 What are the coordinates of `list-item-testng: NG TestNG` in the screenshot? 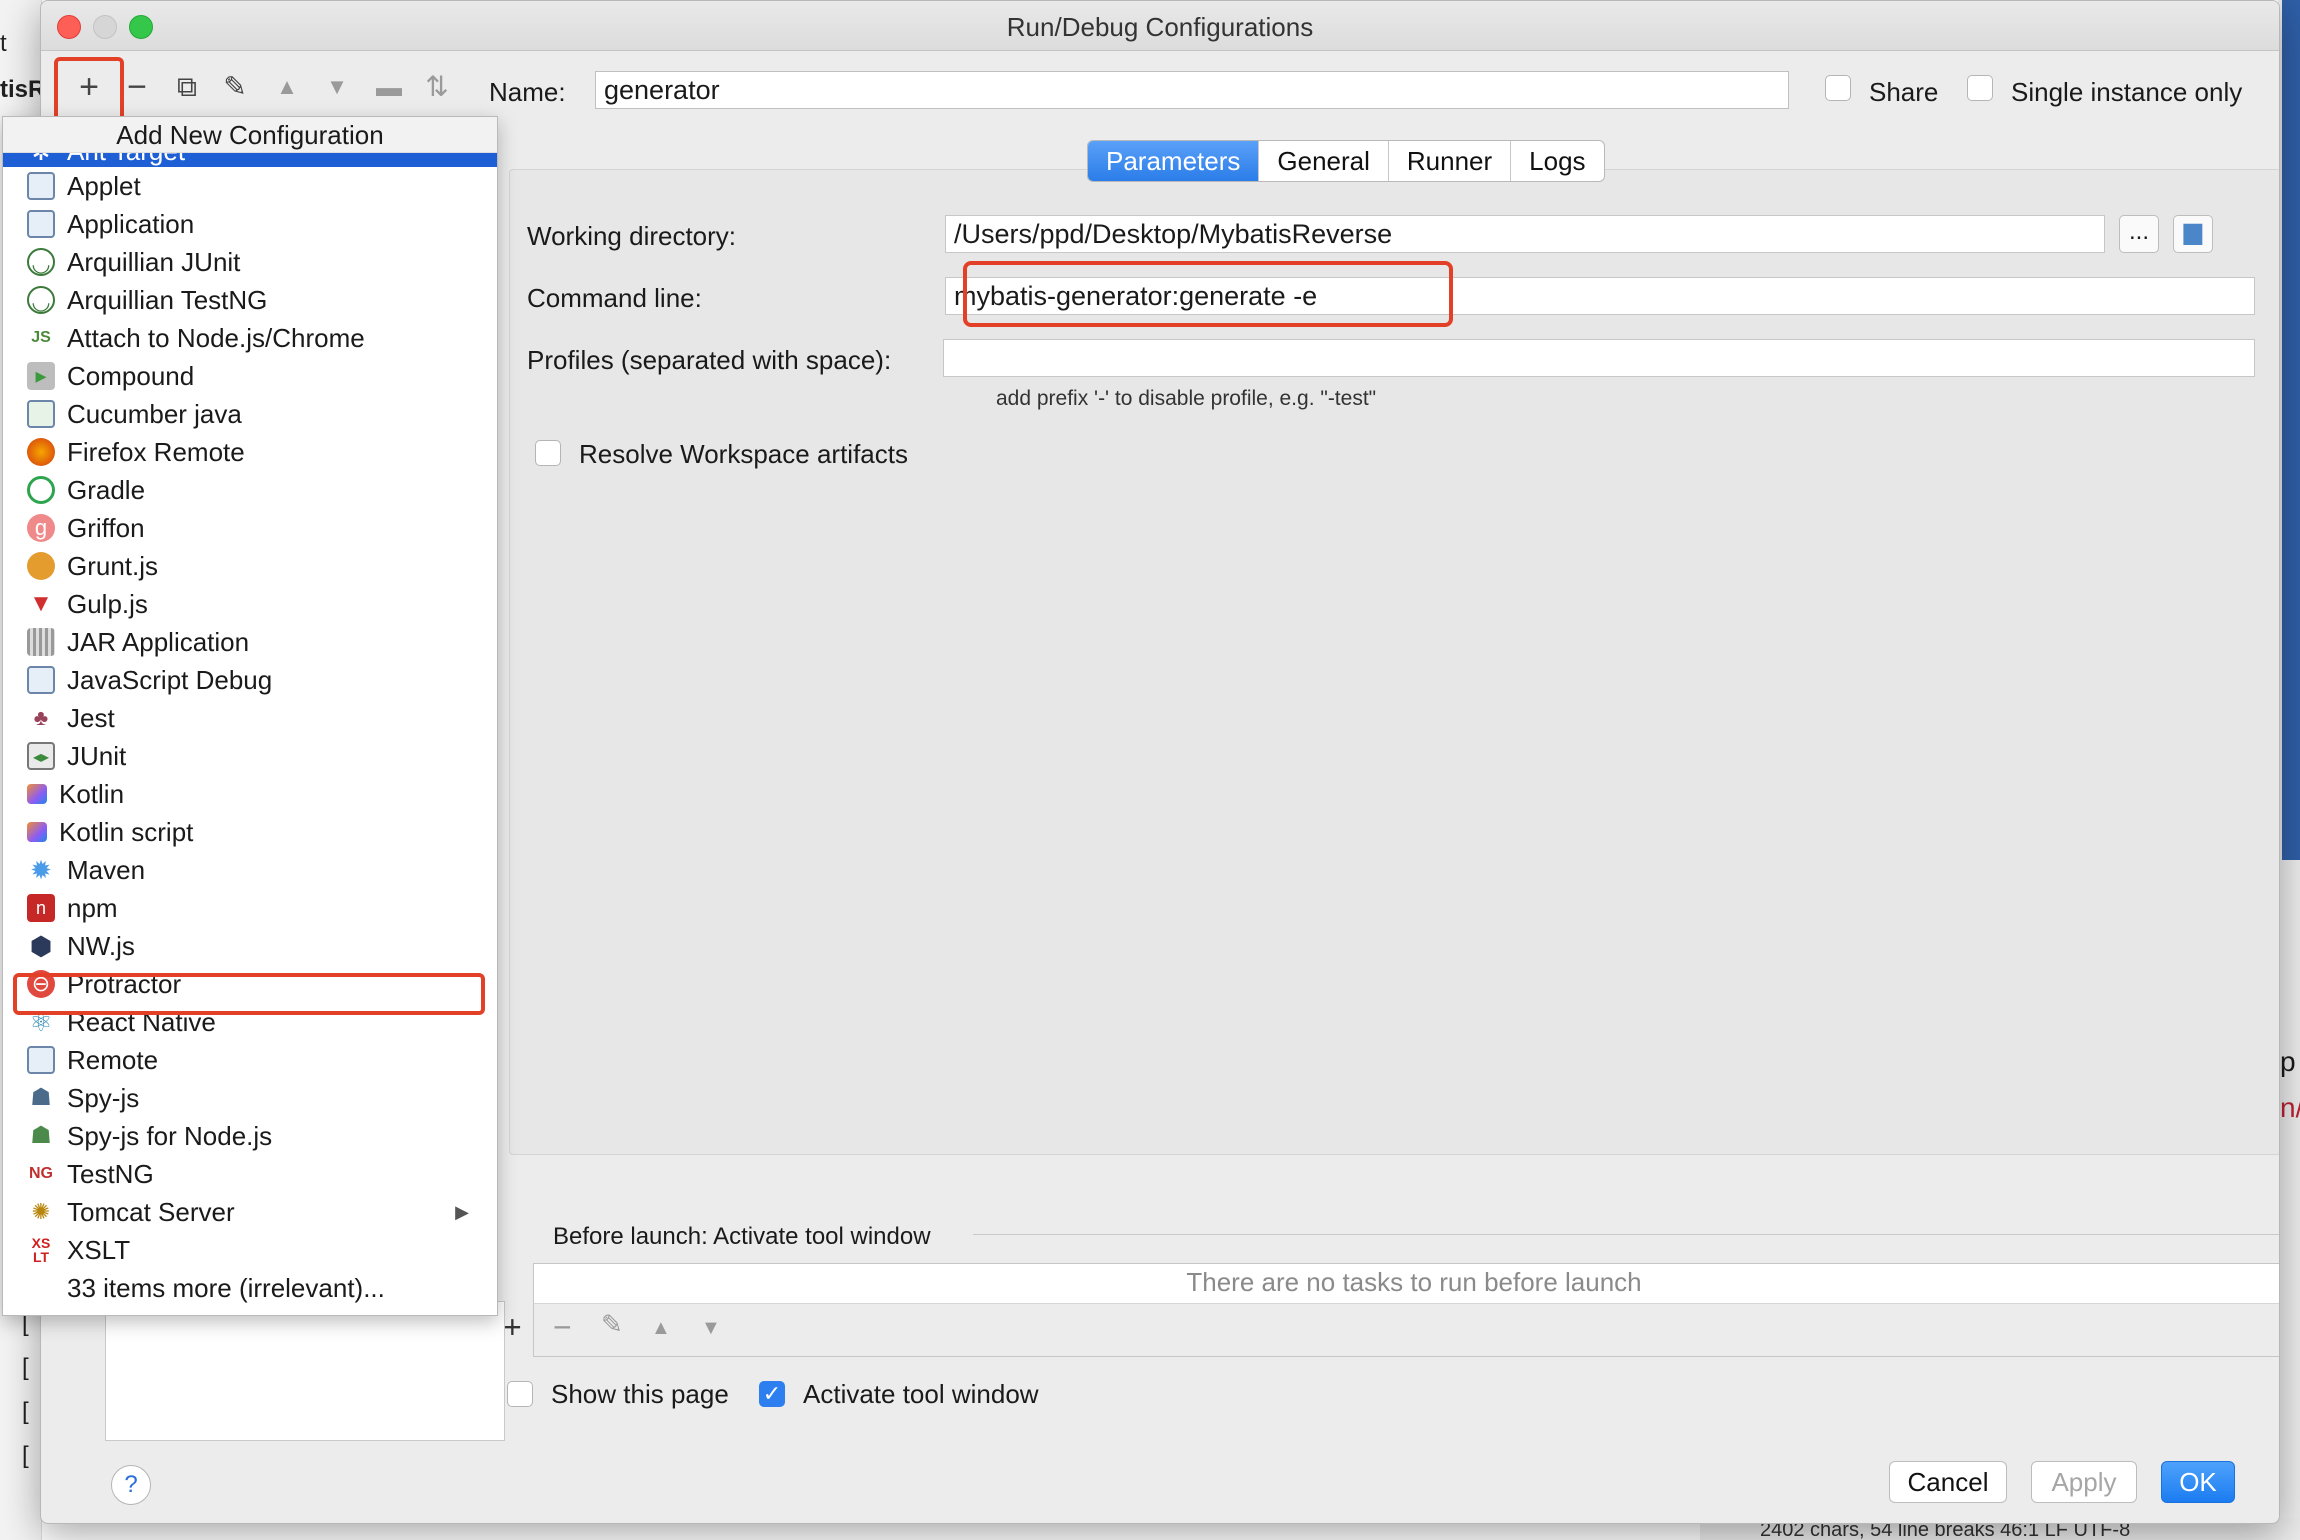 It's located at (250, 1174).